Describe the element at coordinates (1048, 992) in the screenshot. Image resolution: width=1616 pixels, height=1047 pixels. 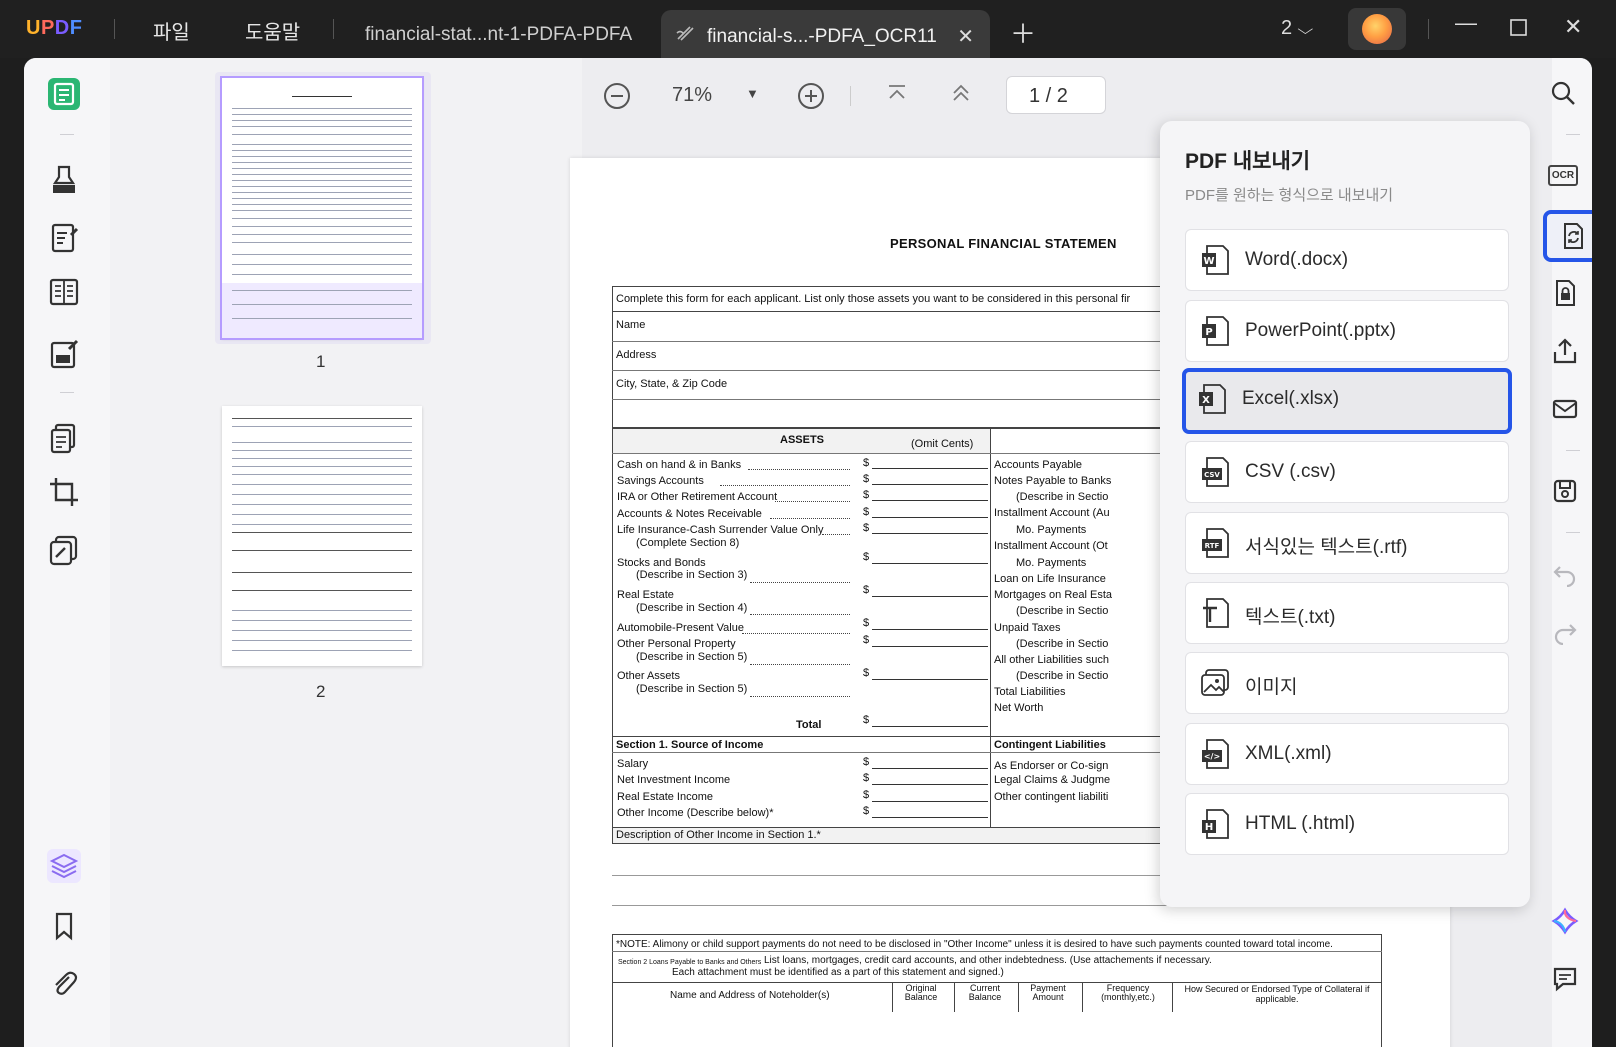
I see `table-header: Payment Amount` at that location.